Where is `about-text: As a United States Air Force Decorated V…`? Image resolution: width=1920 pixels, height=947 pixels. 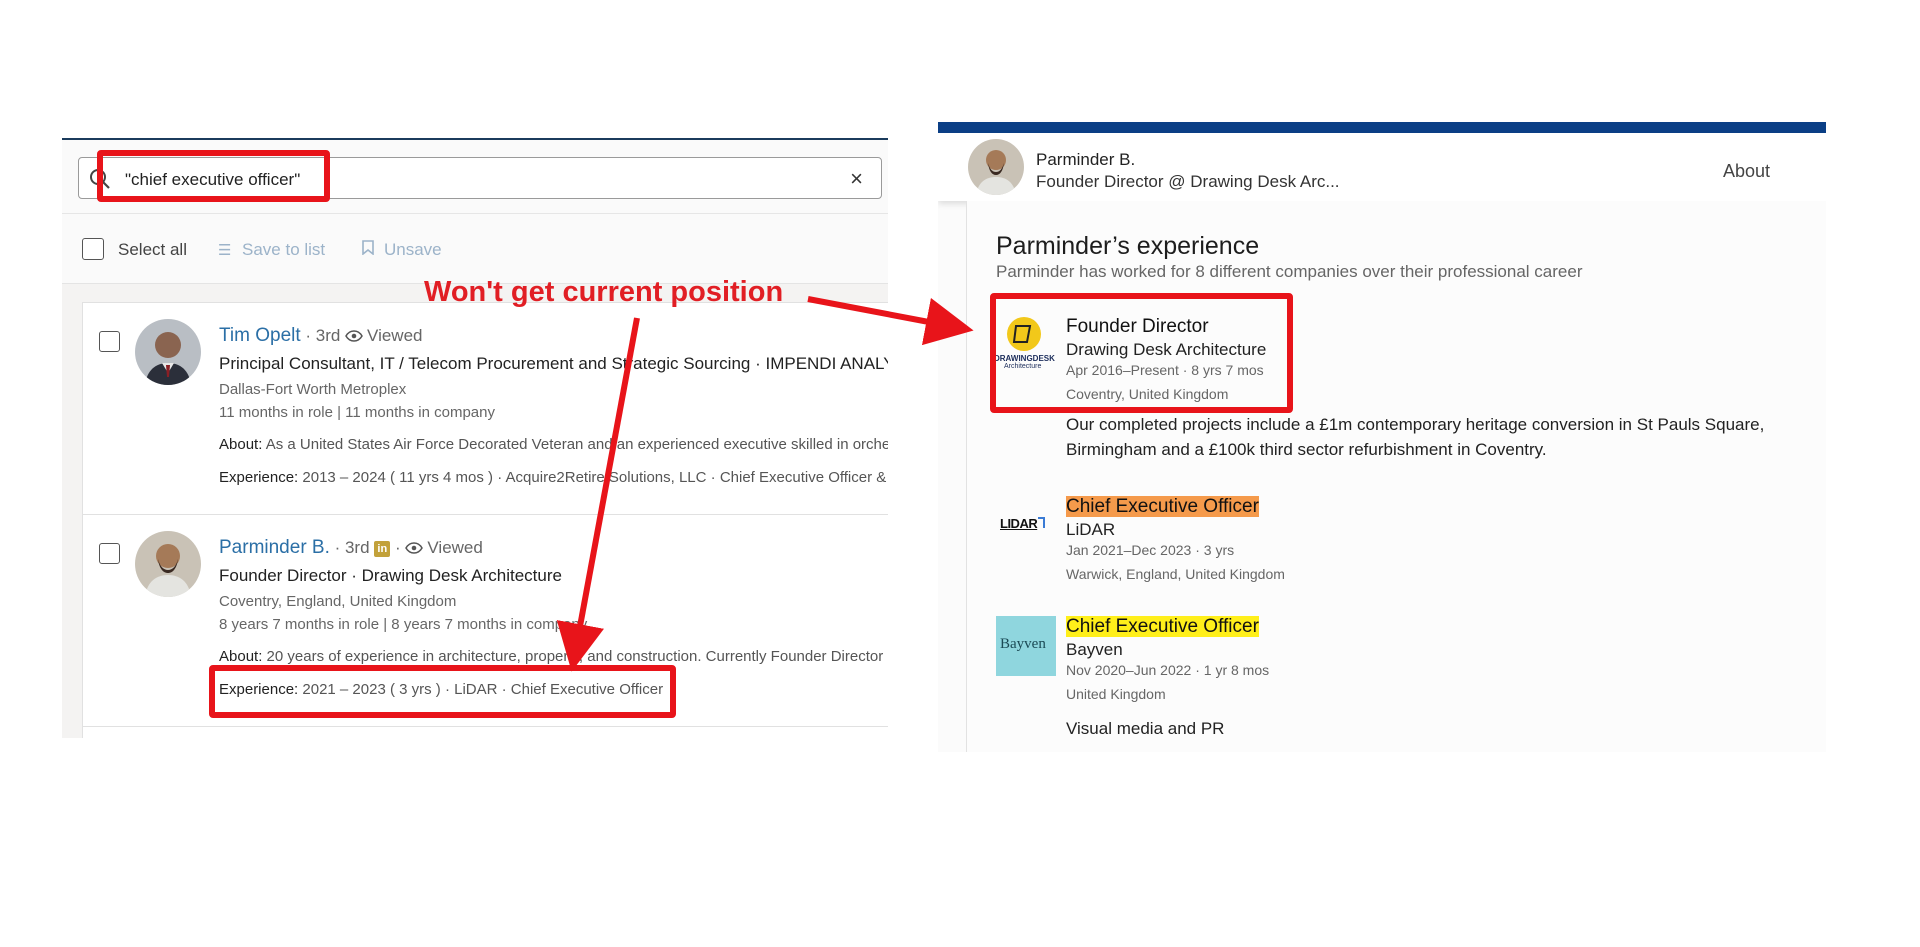 about-text: As a United States Air Force Decorated V… is located at coordinates (575, 444).